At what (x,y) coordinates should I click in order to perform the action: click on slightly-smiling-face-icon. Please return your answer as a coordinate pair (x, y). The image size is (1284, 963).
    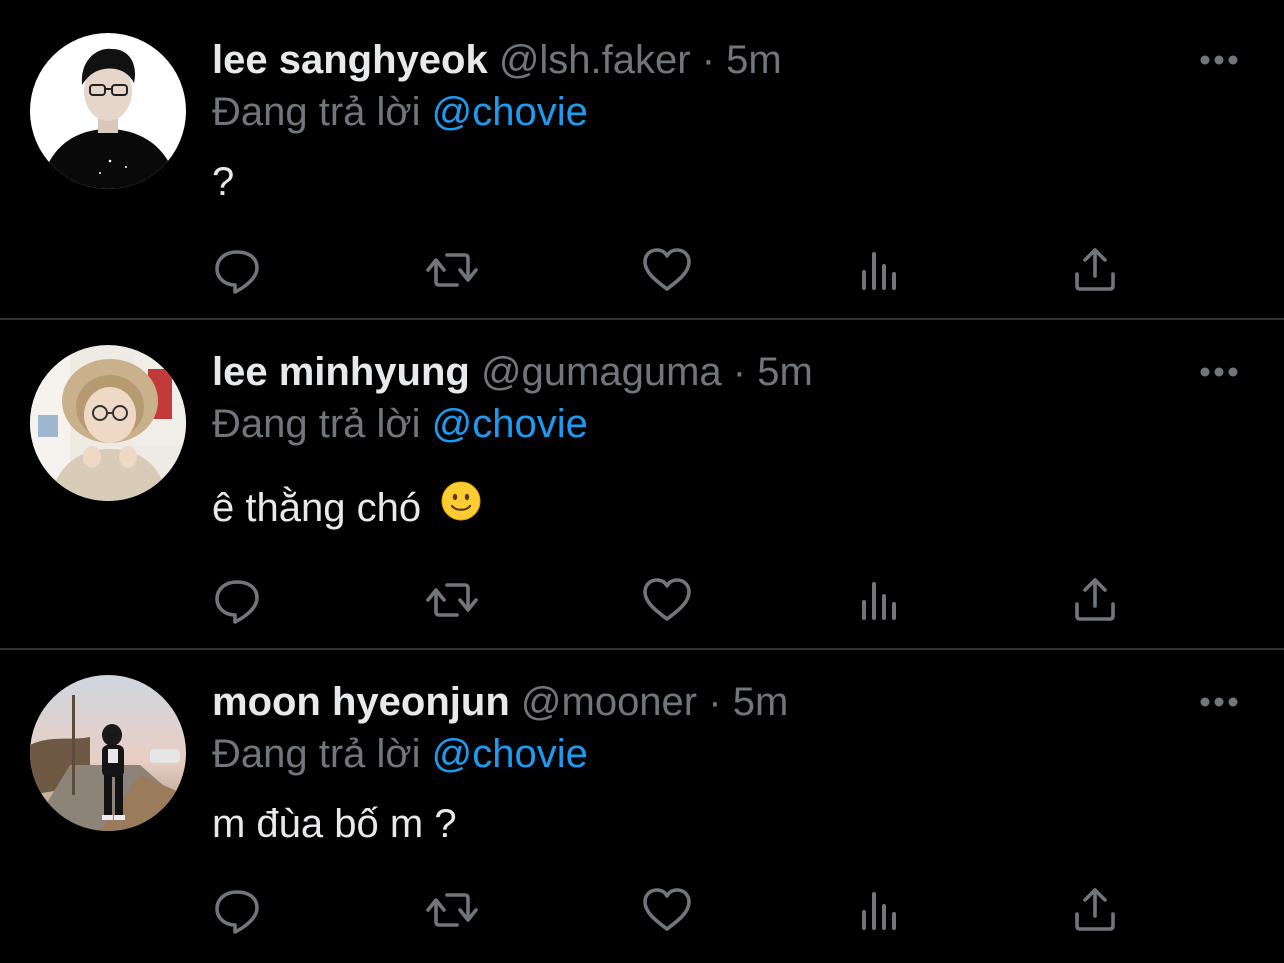
    Looking at the image, I should click on (461, 507).